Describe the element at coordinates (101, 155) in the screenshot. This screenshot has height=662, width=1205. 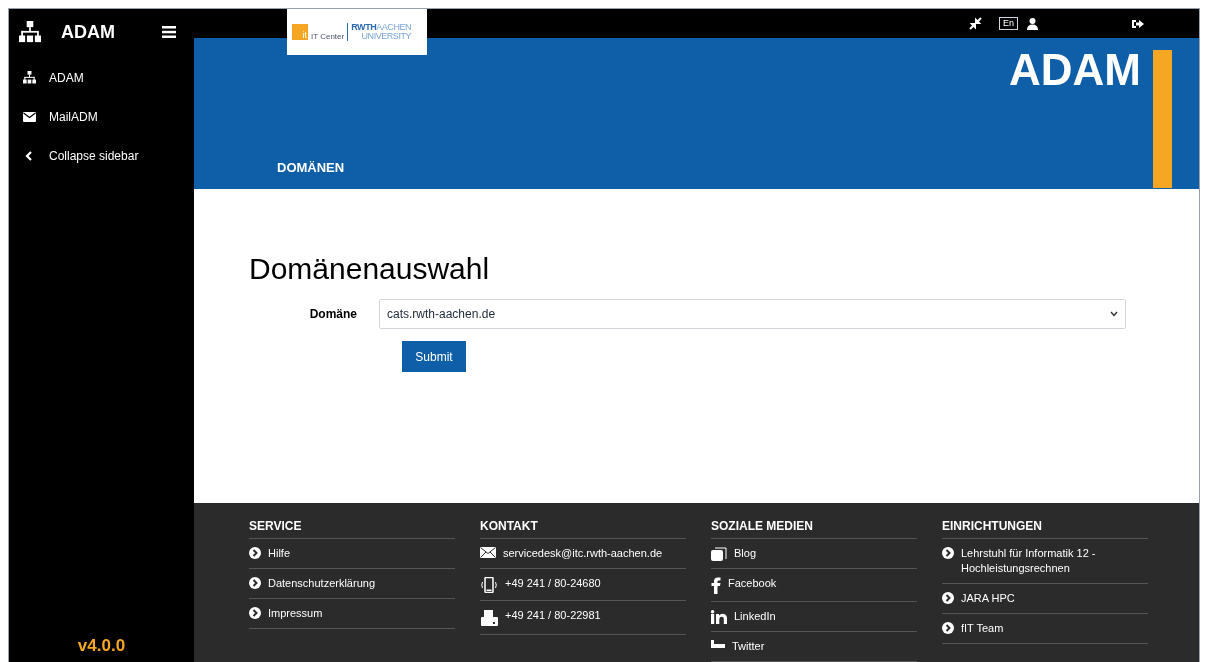
I see `sidebar-item: Collapse sidebar` at that location.